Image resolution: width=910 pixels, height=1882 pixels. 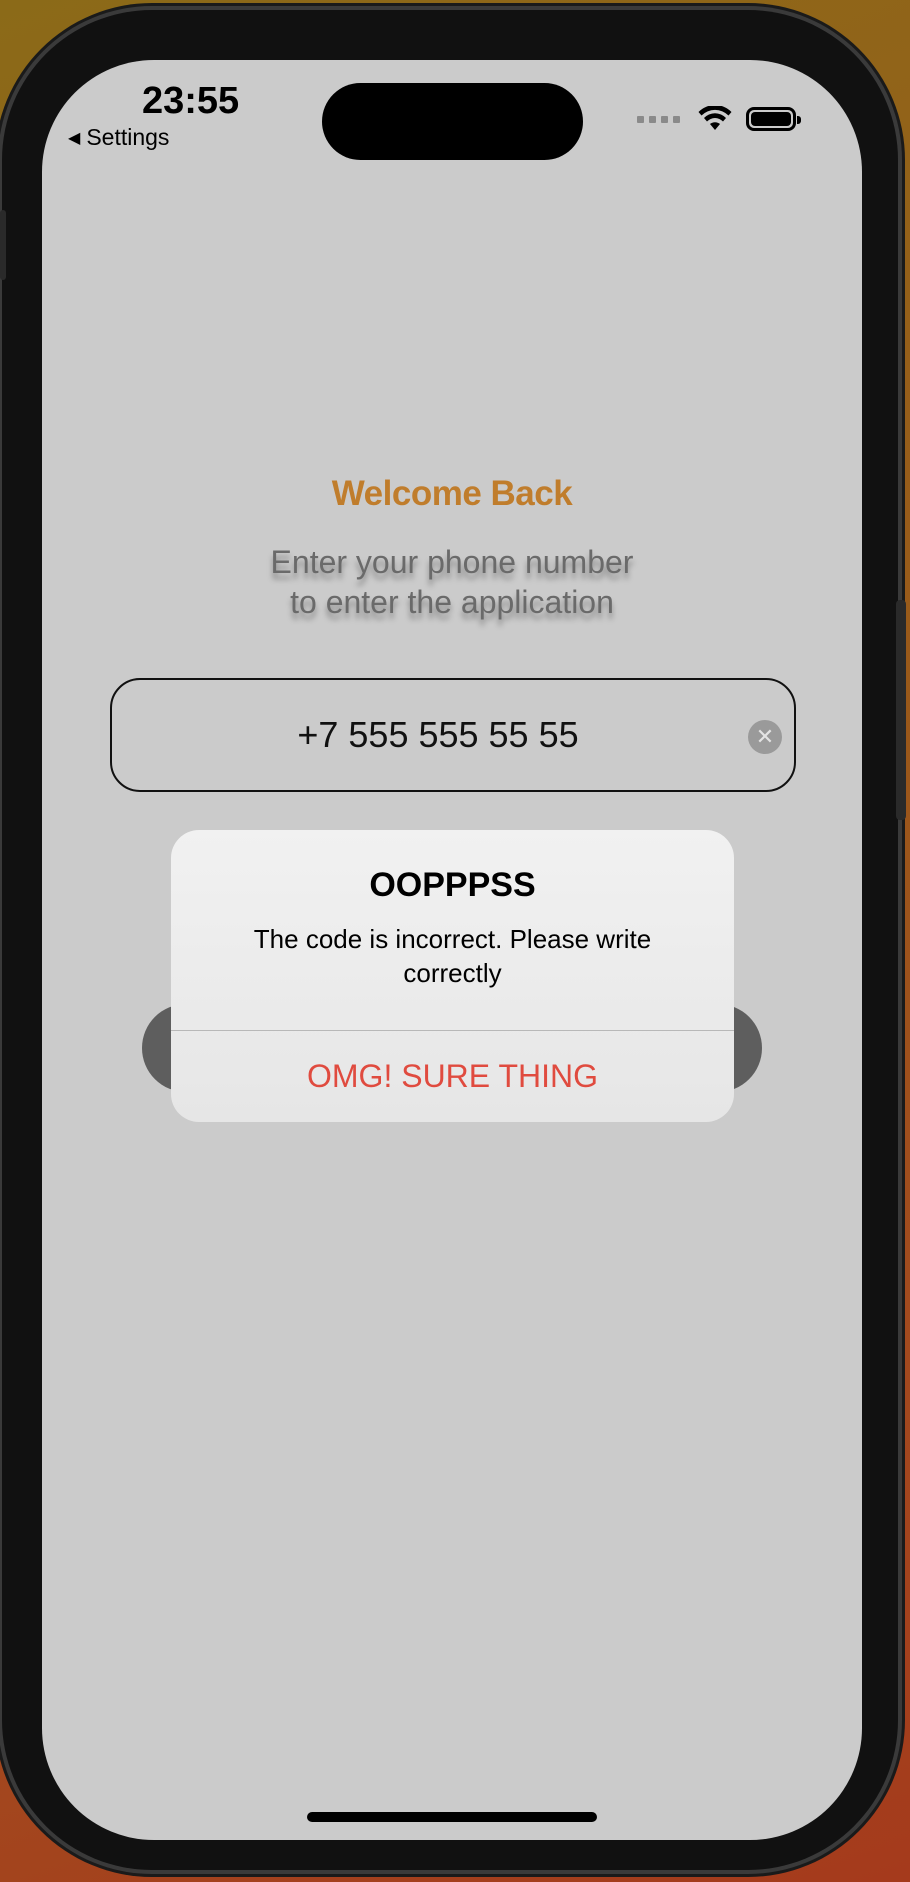 I want to click on home-indicator, so click(x=452, y=1817).